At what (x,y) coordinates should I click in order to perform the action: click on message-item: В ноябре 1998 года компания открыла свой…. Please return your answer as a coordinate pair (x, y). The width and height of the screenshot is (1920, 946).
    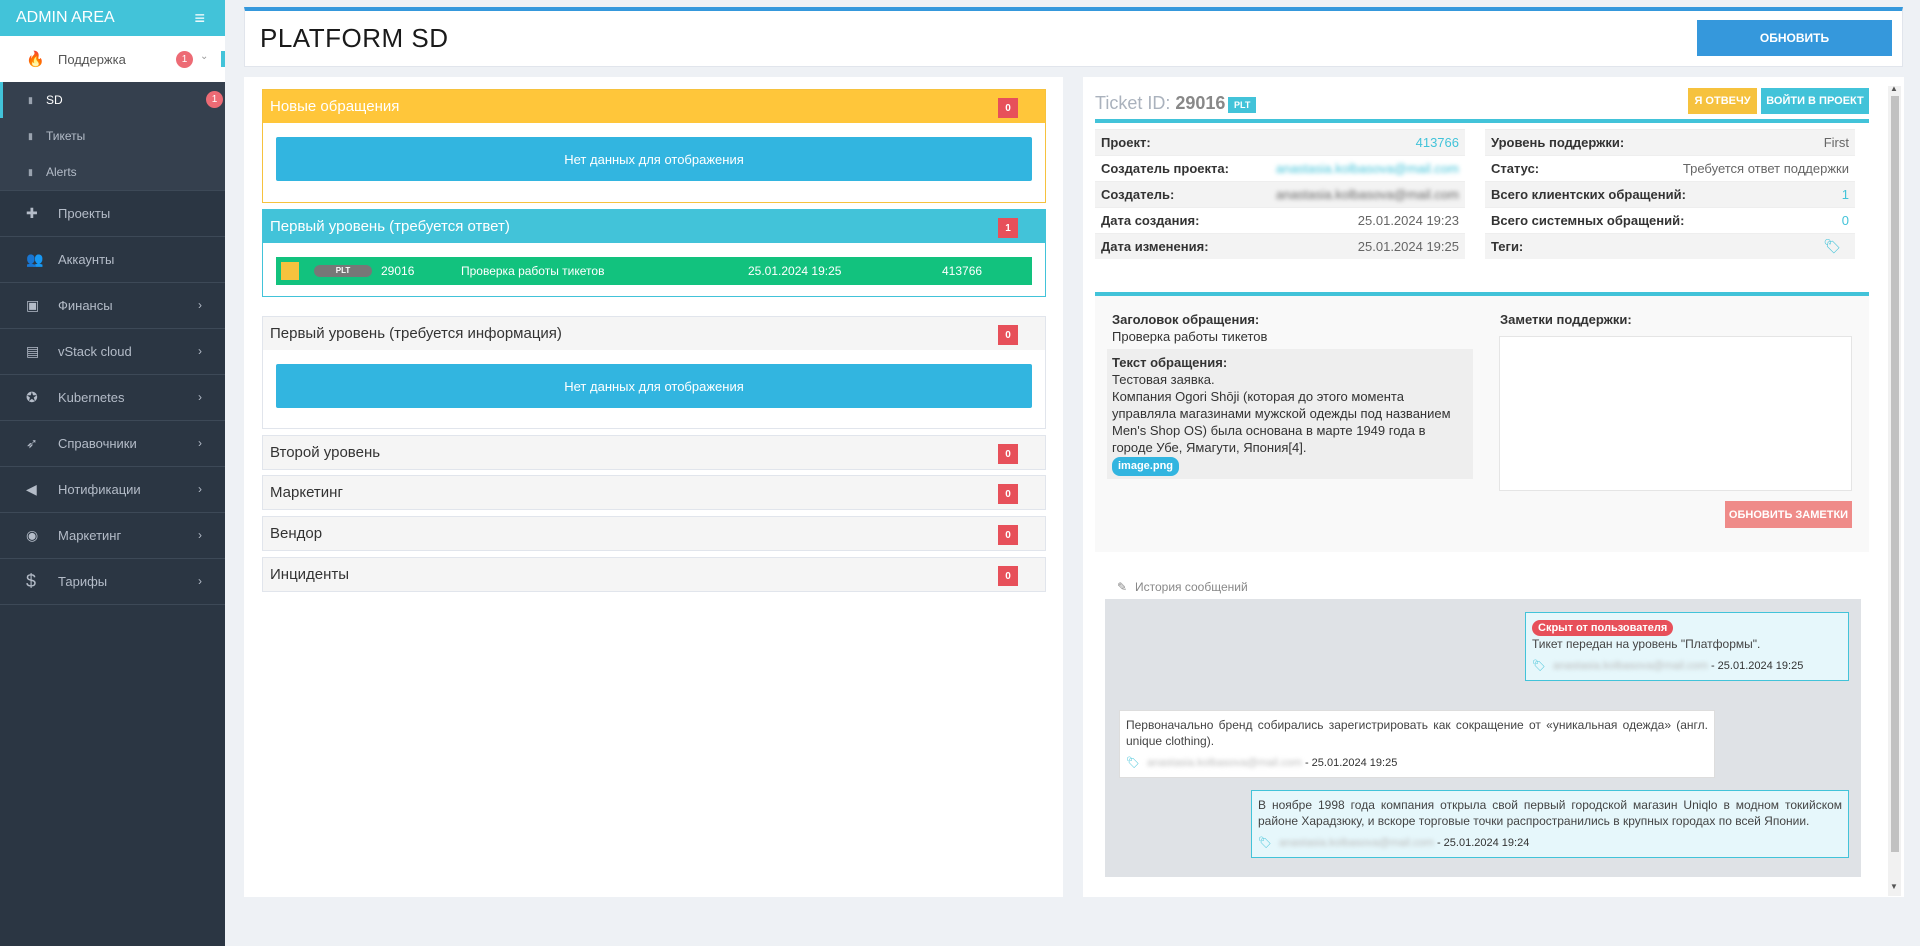
    Looking at the image, I should click on (1550, 824).